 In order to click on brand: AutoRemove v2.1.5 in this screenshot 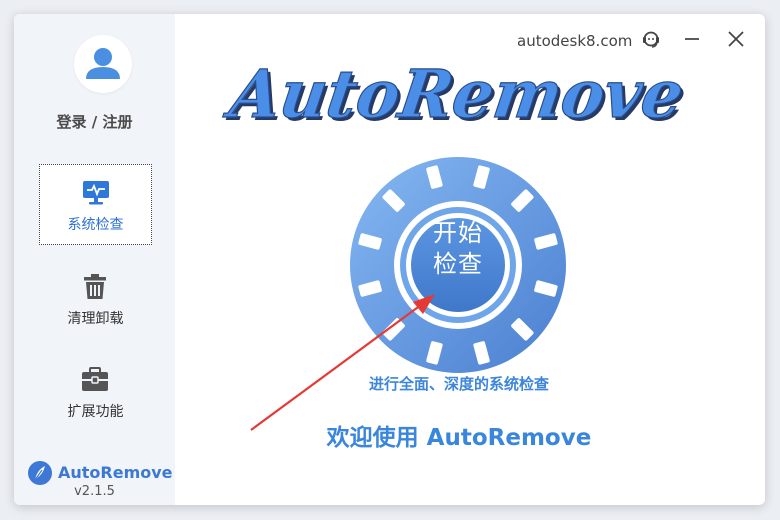, I will do `click(94, 481)`.